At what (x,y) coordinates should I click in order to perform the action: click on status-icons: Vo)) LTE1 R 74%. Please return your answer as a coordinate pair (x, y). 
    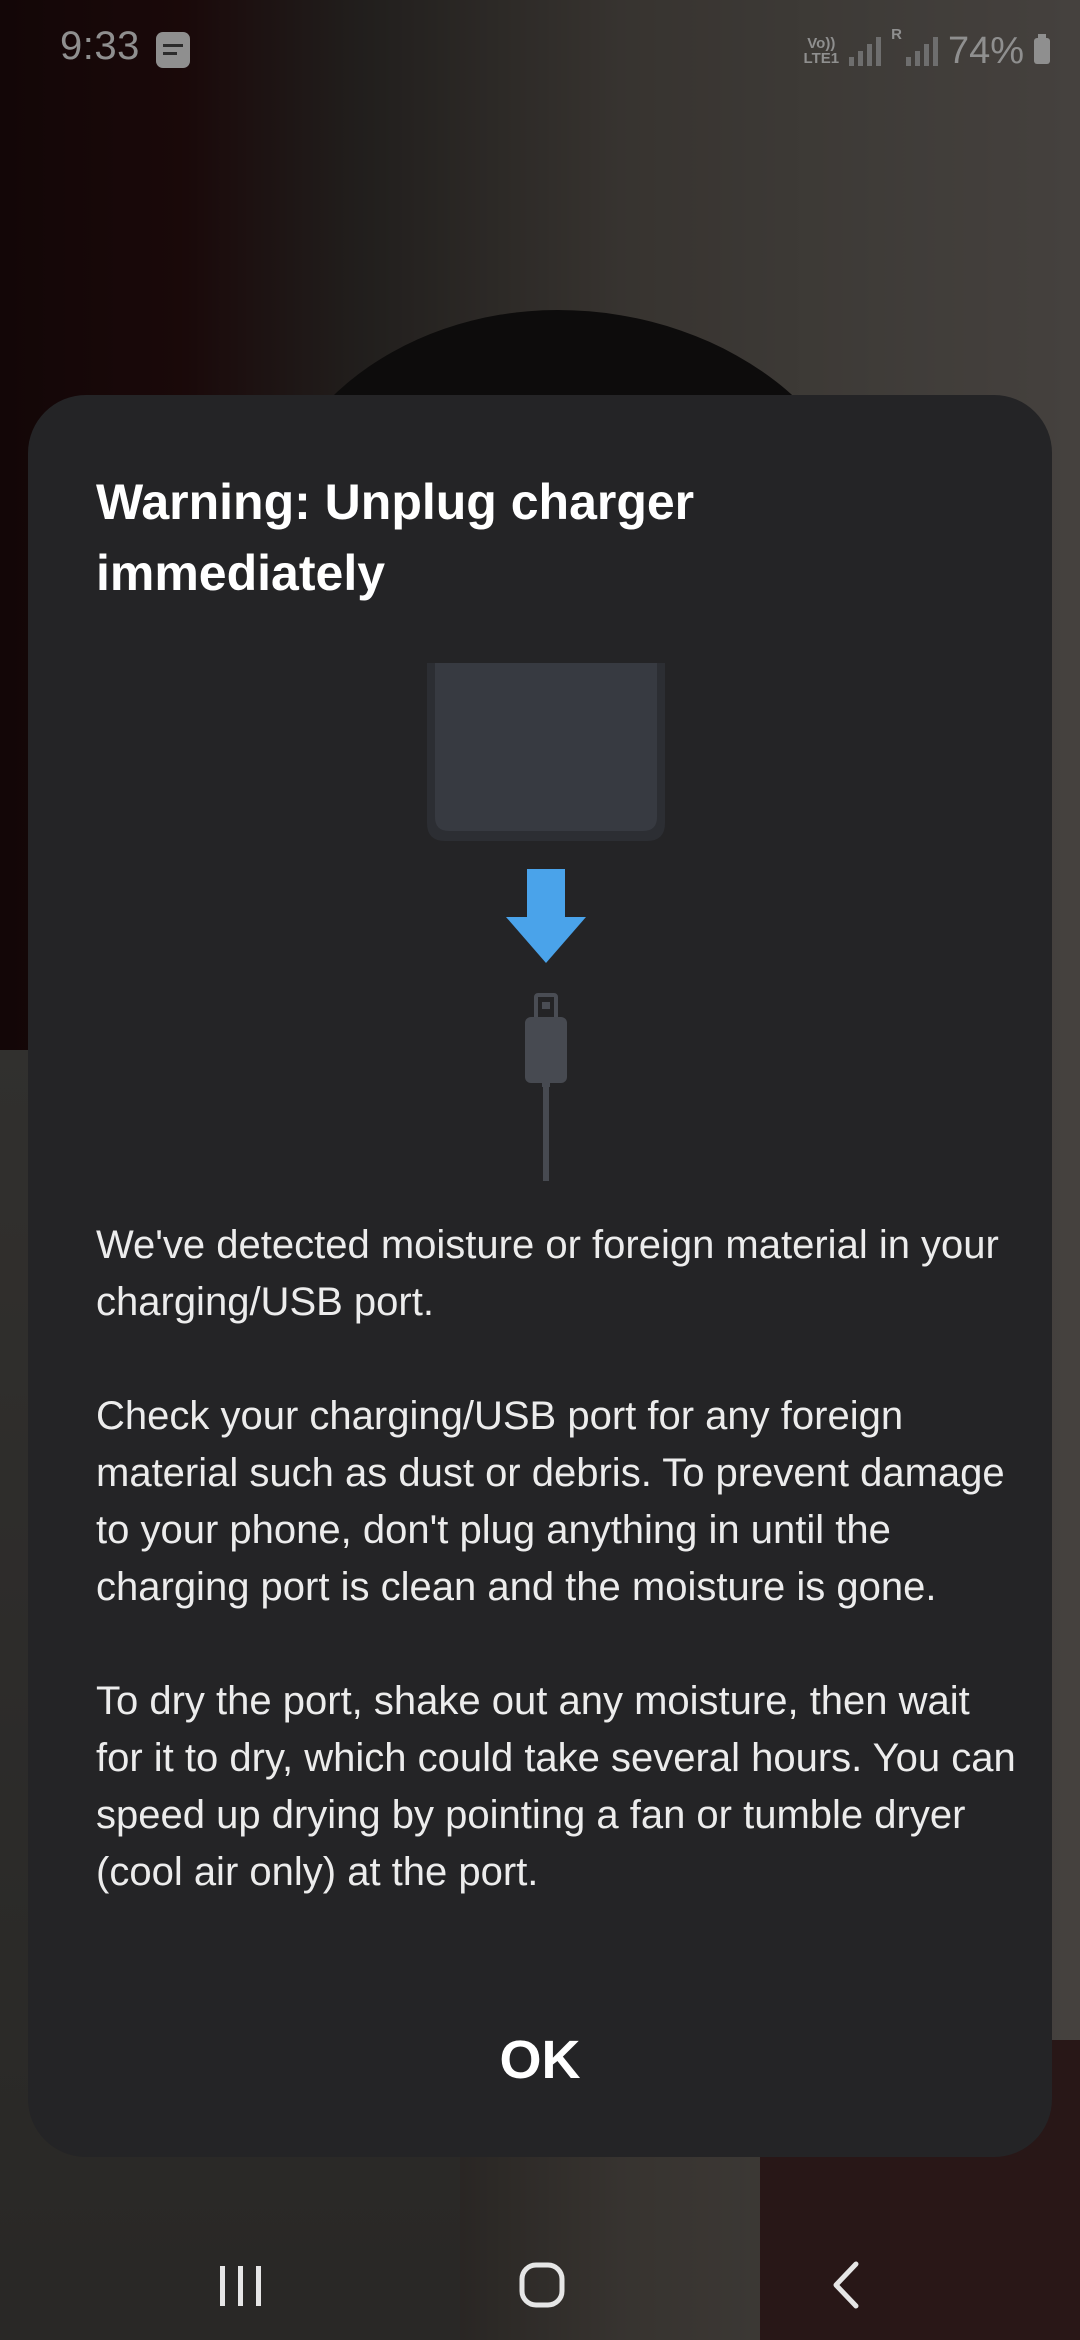
    Looking at the image, I should click on (927, 51).